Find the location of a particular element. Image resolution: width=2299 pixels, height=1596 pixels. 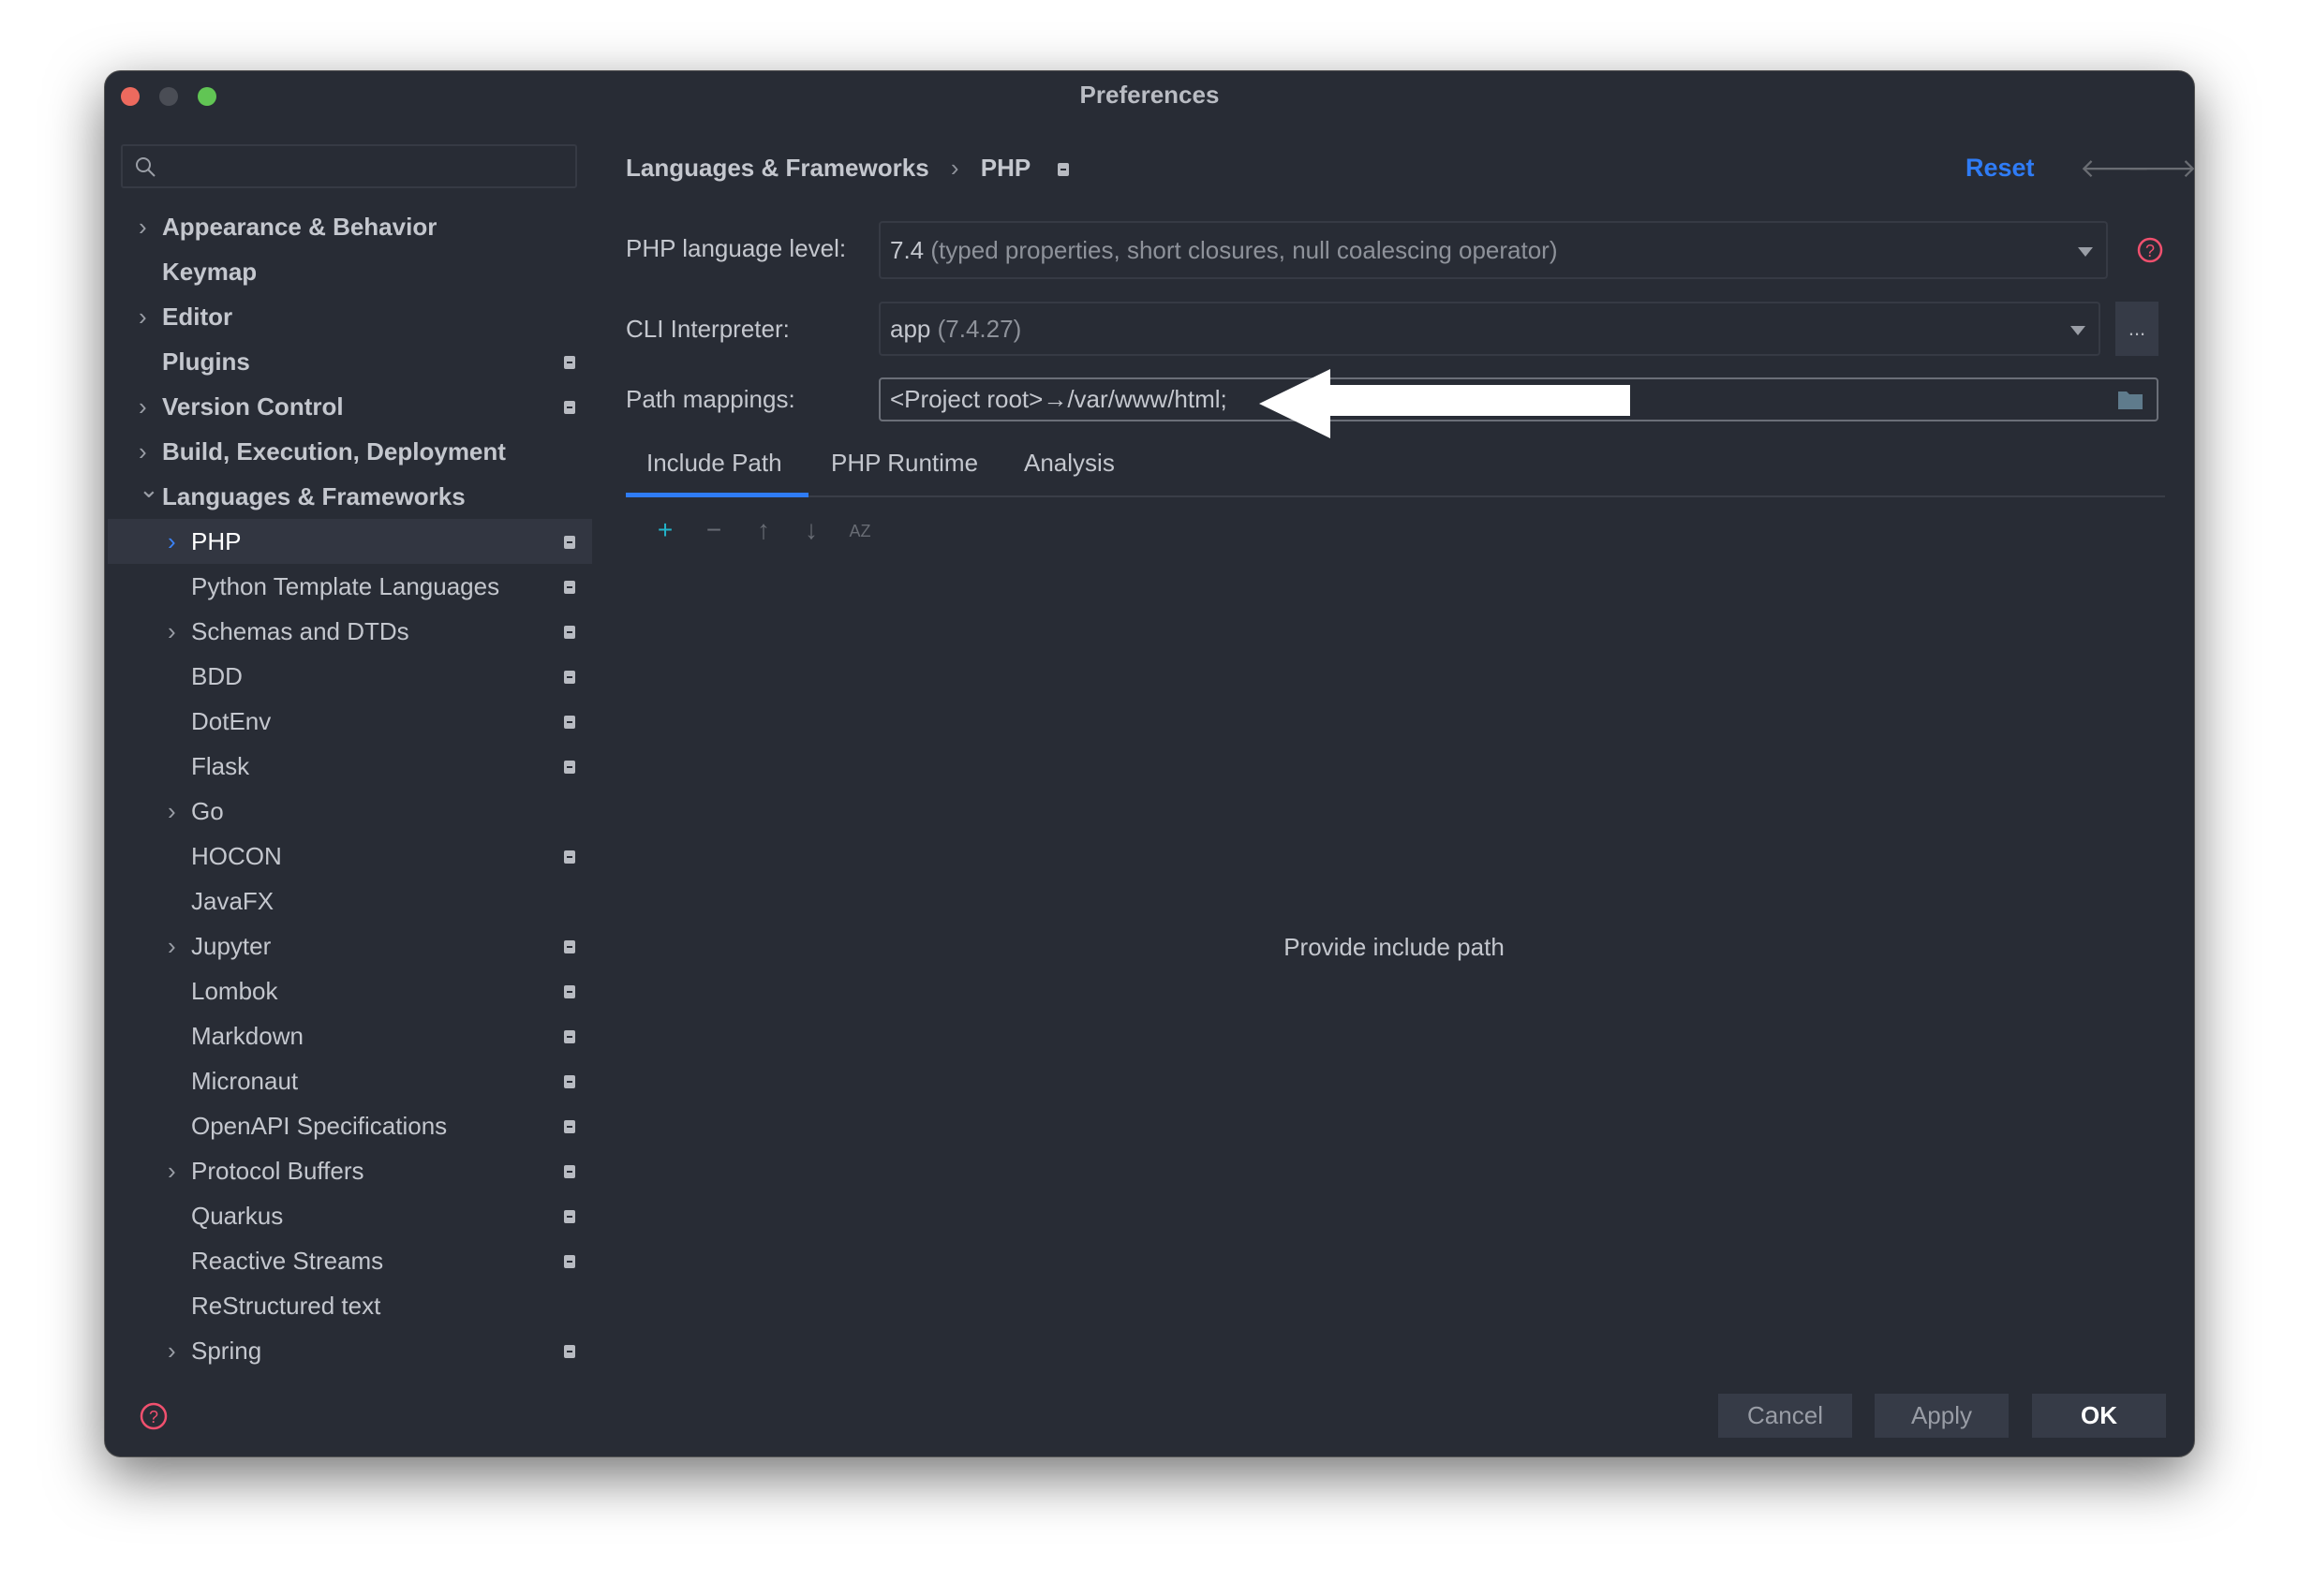

chevron-down-icon: ⌄ is located at coordinates (149, 488).